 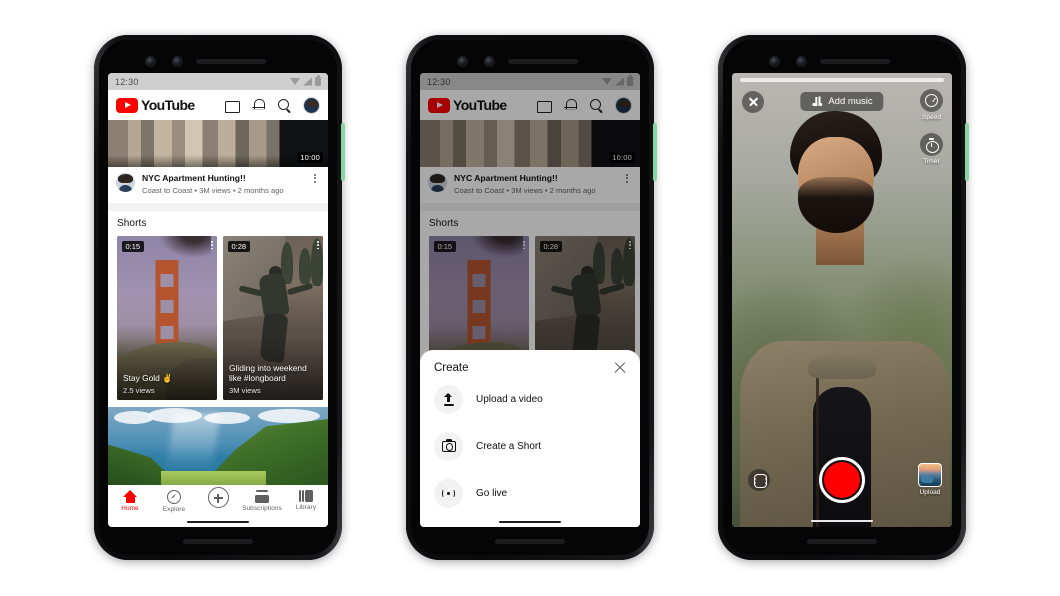 I want to click on shorts-card-1-duration: 0:15, so click(x=133, y=247).